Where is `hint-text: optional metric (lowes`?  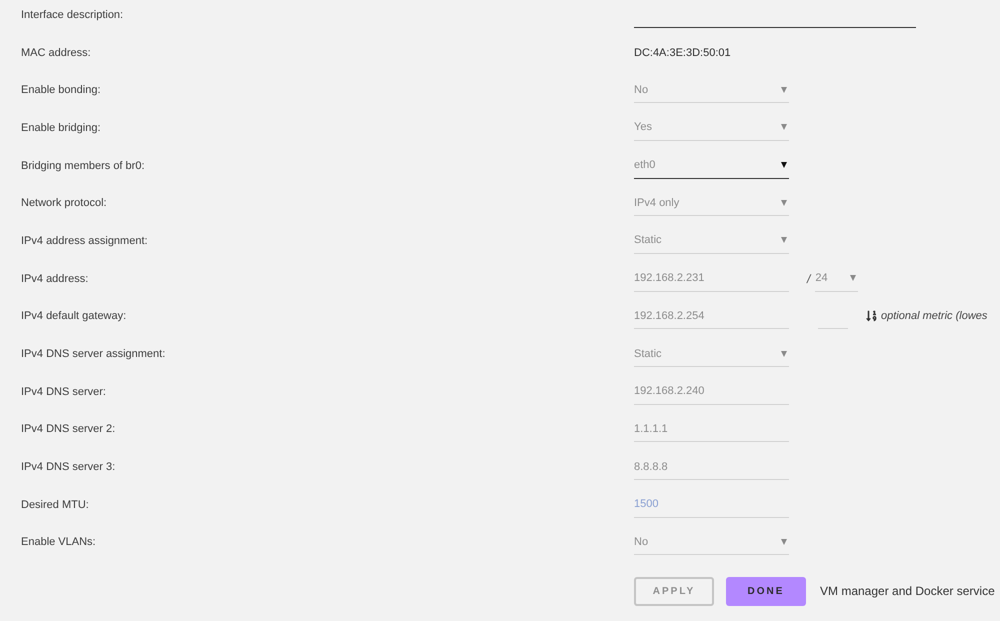
hint-text: optional metric (lowes is located at coordinates (934, 316).